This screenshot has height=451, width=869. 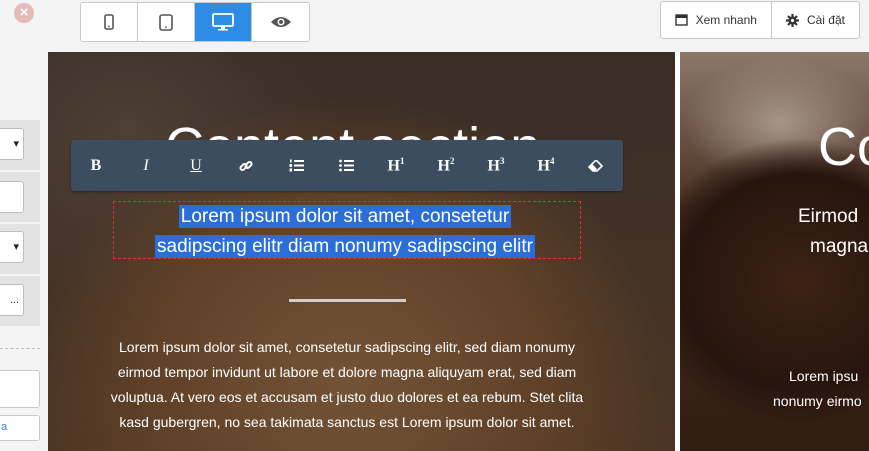 What do you see at coordinates (347, 300) in the screenshot?
I see `section-separator` at bounding box center [347, 300].